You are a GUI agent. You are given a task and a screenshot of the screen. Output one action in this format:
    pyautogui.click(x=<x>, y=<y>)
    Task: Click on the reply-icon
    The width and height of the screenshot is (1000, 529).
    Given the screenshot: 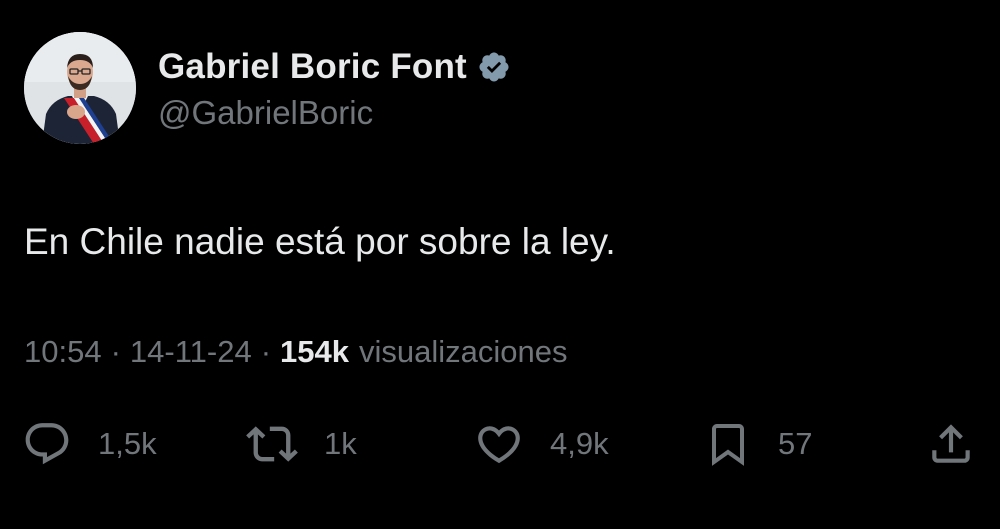 What is the action you would take?
    pyautogui.click(x=47, y=444)
    